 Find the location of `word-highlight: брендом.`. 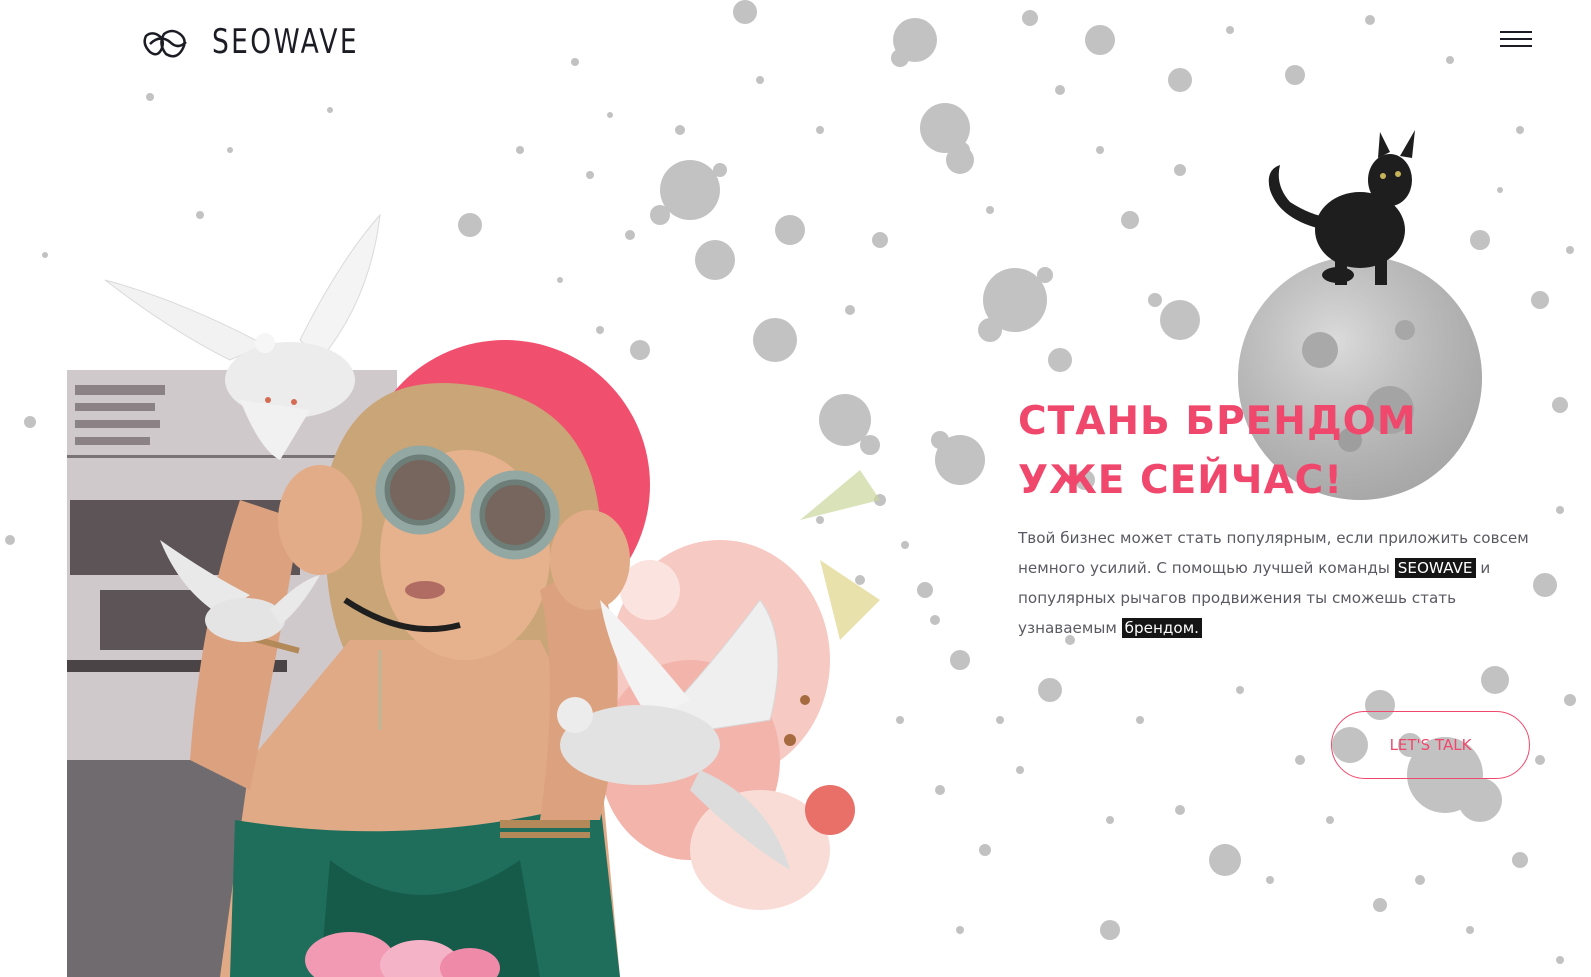

word-highlight: брендом. is located at coordinates (1161, 628).